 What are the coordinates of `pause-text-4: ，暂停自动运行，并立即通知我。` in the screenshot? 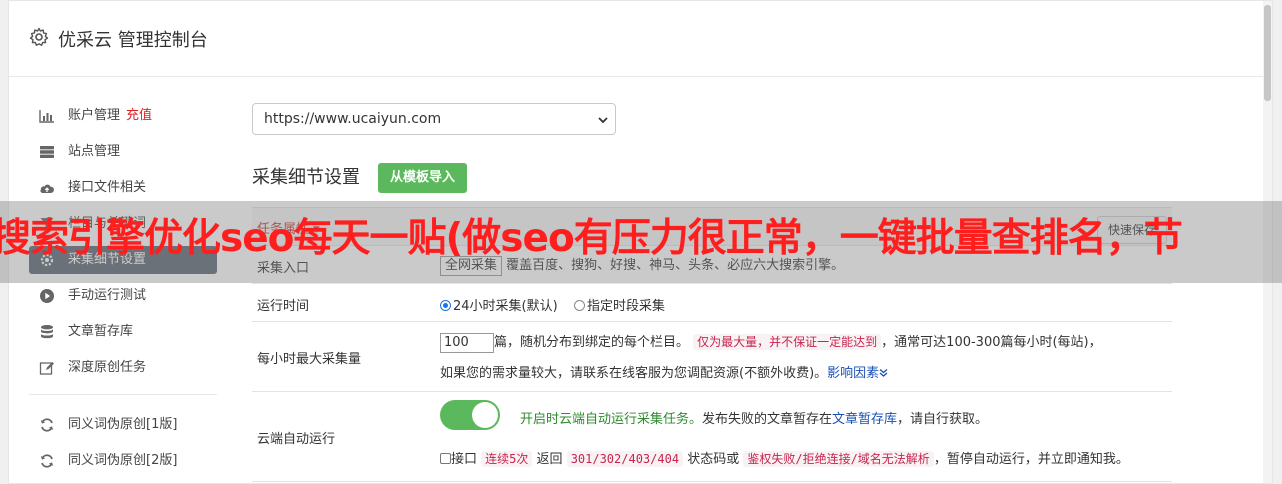 It's located at (1031, 459).